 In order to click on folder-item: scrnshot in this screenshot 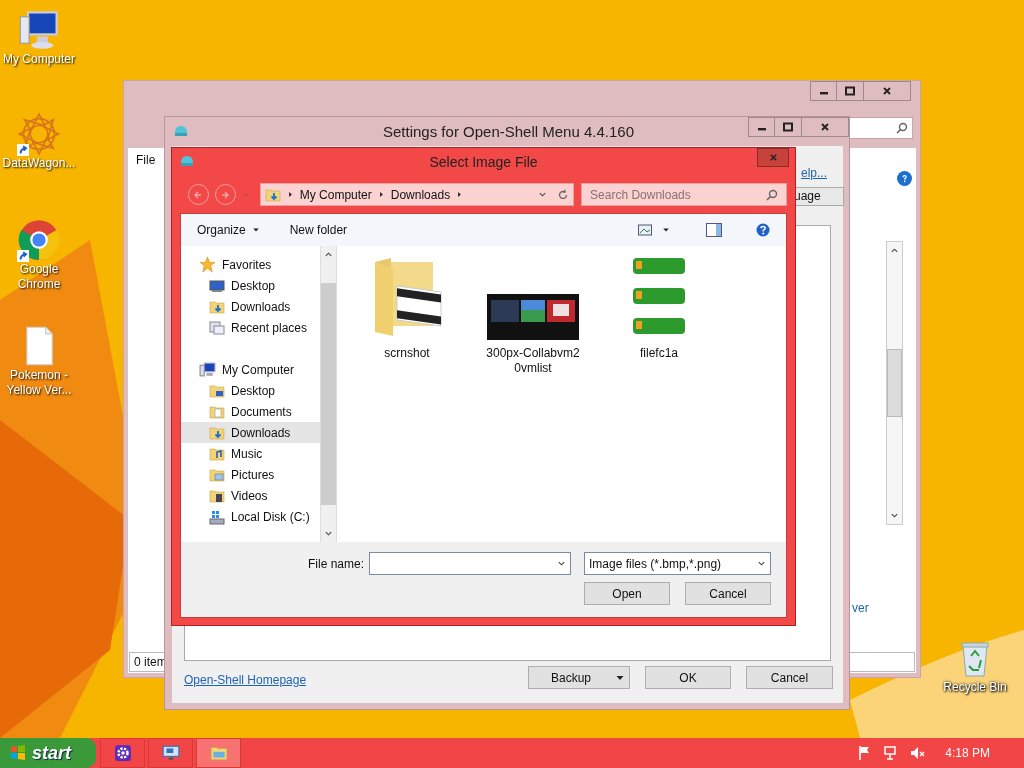, I will do `click(407, 306)`.